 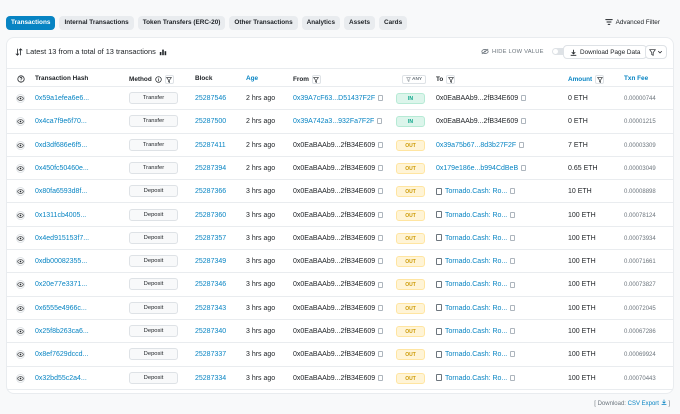 What do you see at coordinates (210, 331) in the screenshot?
I see `block-link: 25287340` at bounding box center [210, 331].